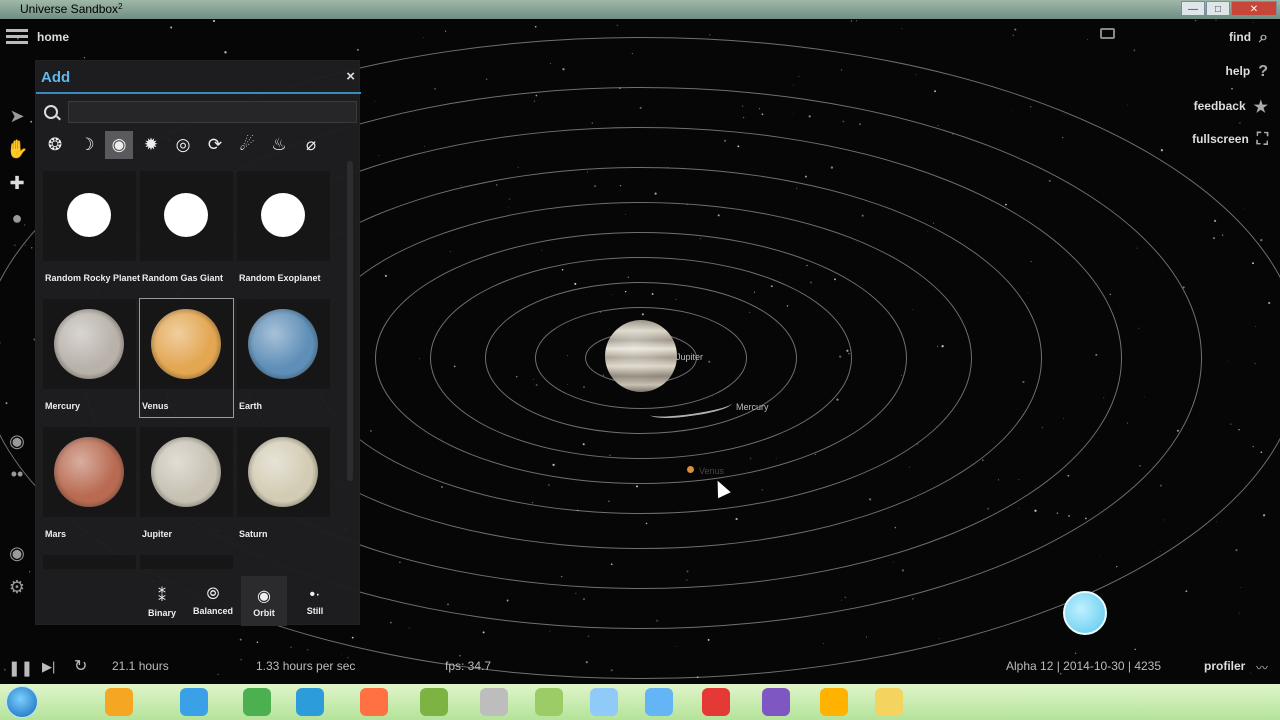  Describe the element at coordinates (311, 145) in the screenshot. I see `category-tools-icon: ⌀` at that location.